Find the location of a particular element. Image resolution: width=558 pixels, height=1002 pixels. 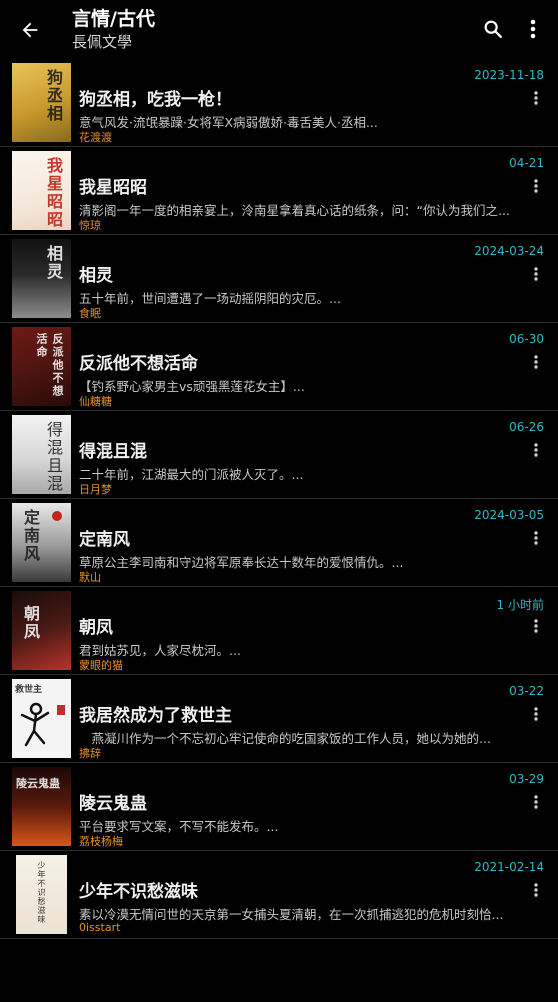

book-row: 朝凤 1 小时前 朝凤 君到姑苏见，人家尽枕河。... 蒙眼的猫 is located at coordinates (279, 631).